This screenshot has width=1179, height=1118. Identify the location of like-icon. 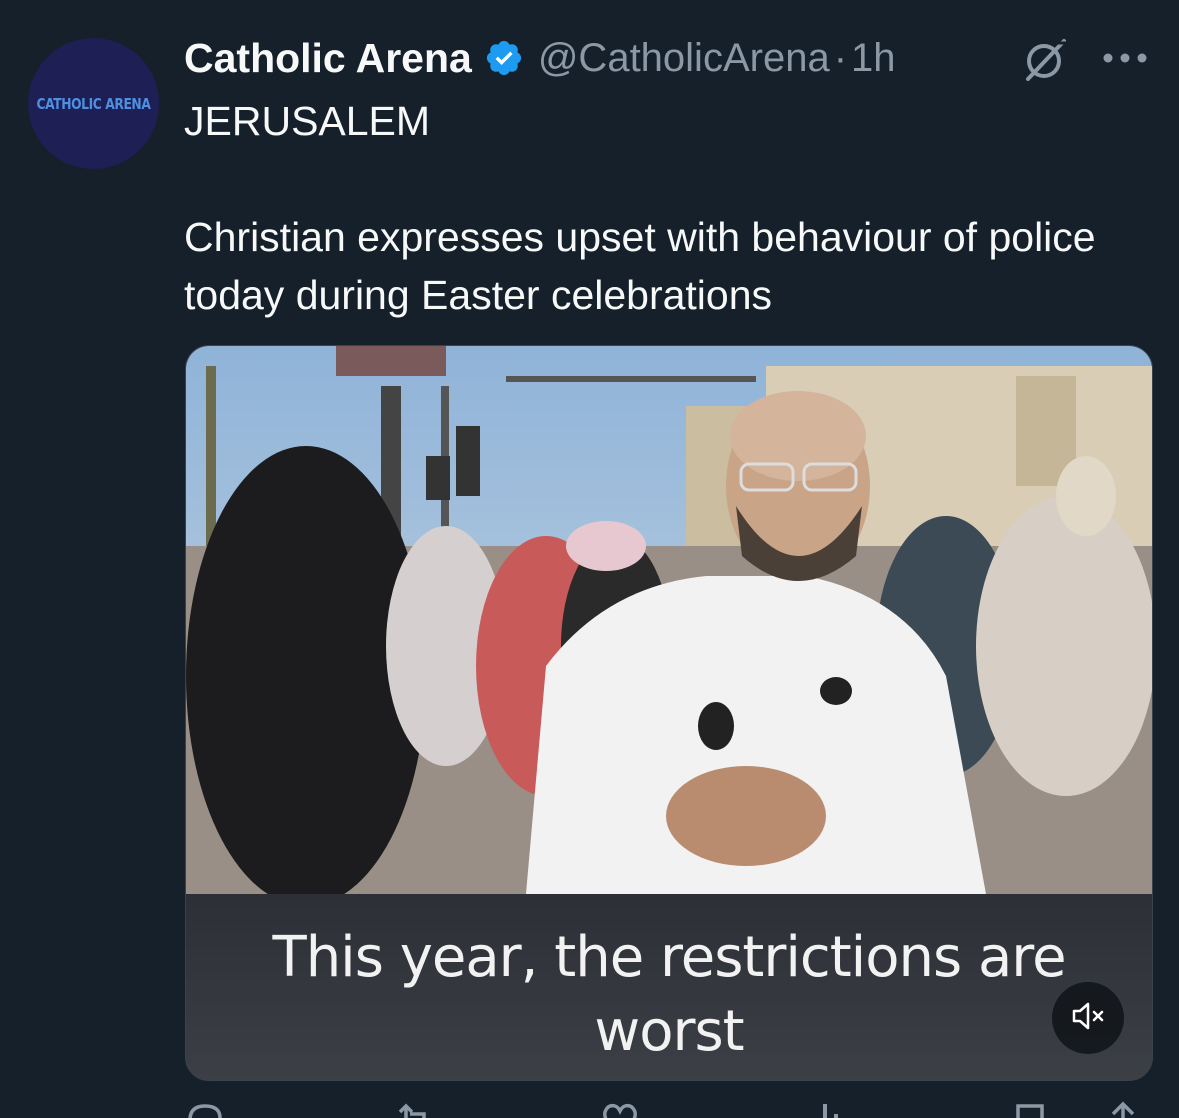
(620, 1109).